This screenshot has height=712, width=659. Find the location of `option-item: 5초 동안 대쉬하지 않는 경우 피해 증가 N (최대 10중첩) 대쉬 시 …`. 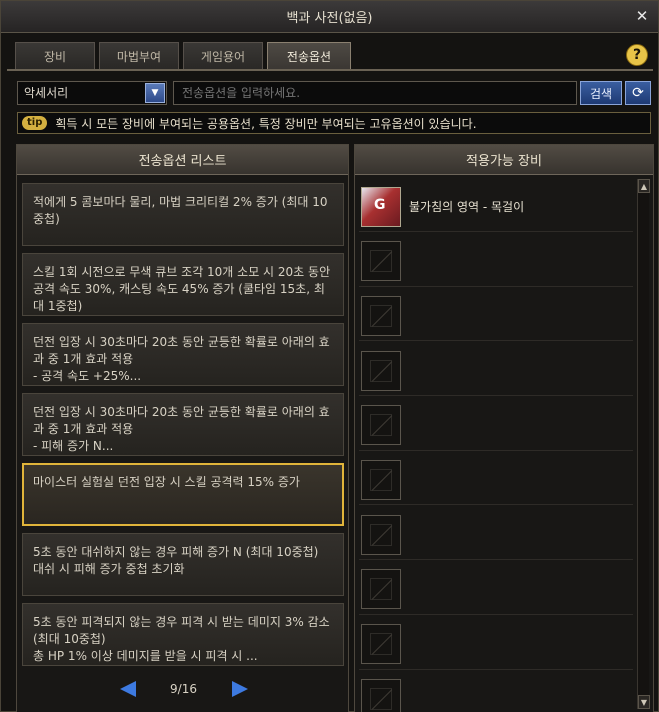

option-item: 5초 동안 대쉬하지 않는 경우 피해 증가 N (최대 10중첩) 대쉬 시 … is located at coordinates (183, 564).